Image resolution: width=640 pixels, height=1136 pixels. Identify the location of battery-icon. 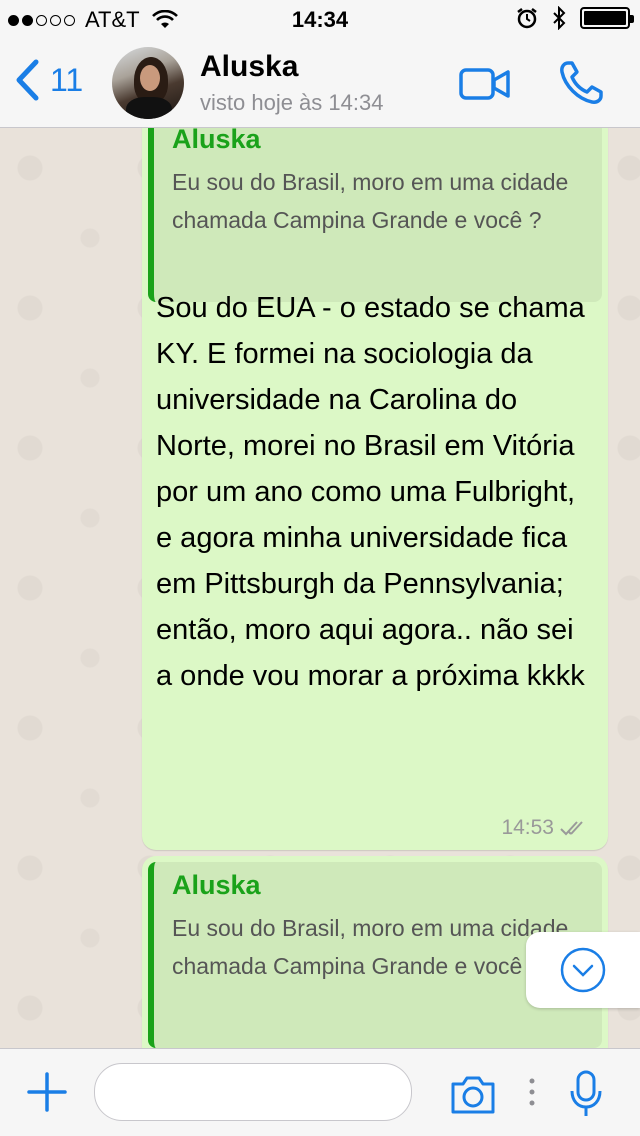
(607, 18).